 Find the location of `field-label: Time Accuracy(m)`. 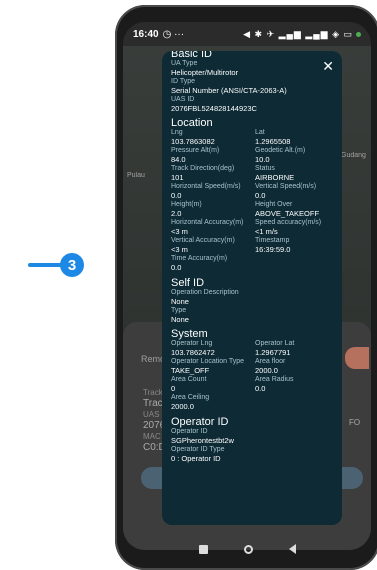

field-label: Time Accuracy(m) is located at coordinates (199, 258).